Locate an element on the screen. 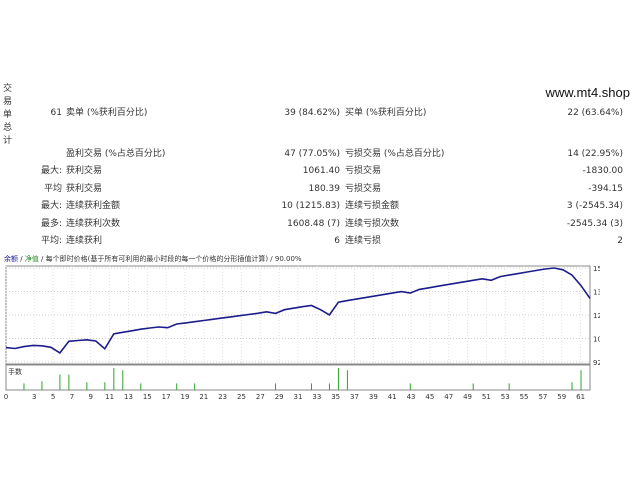  x-tick-label: 21 is located at coordinates (203, 397).